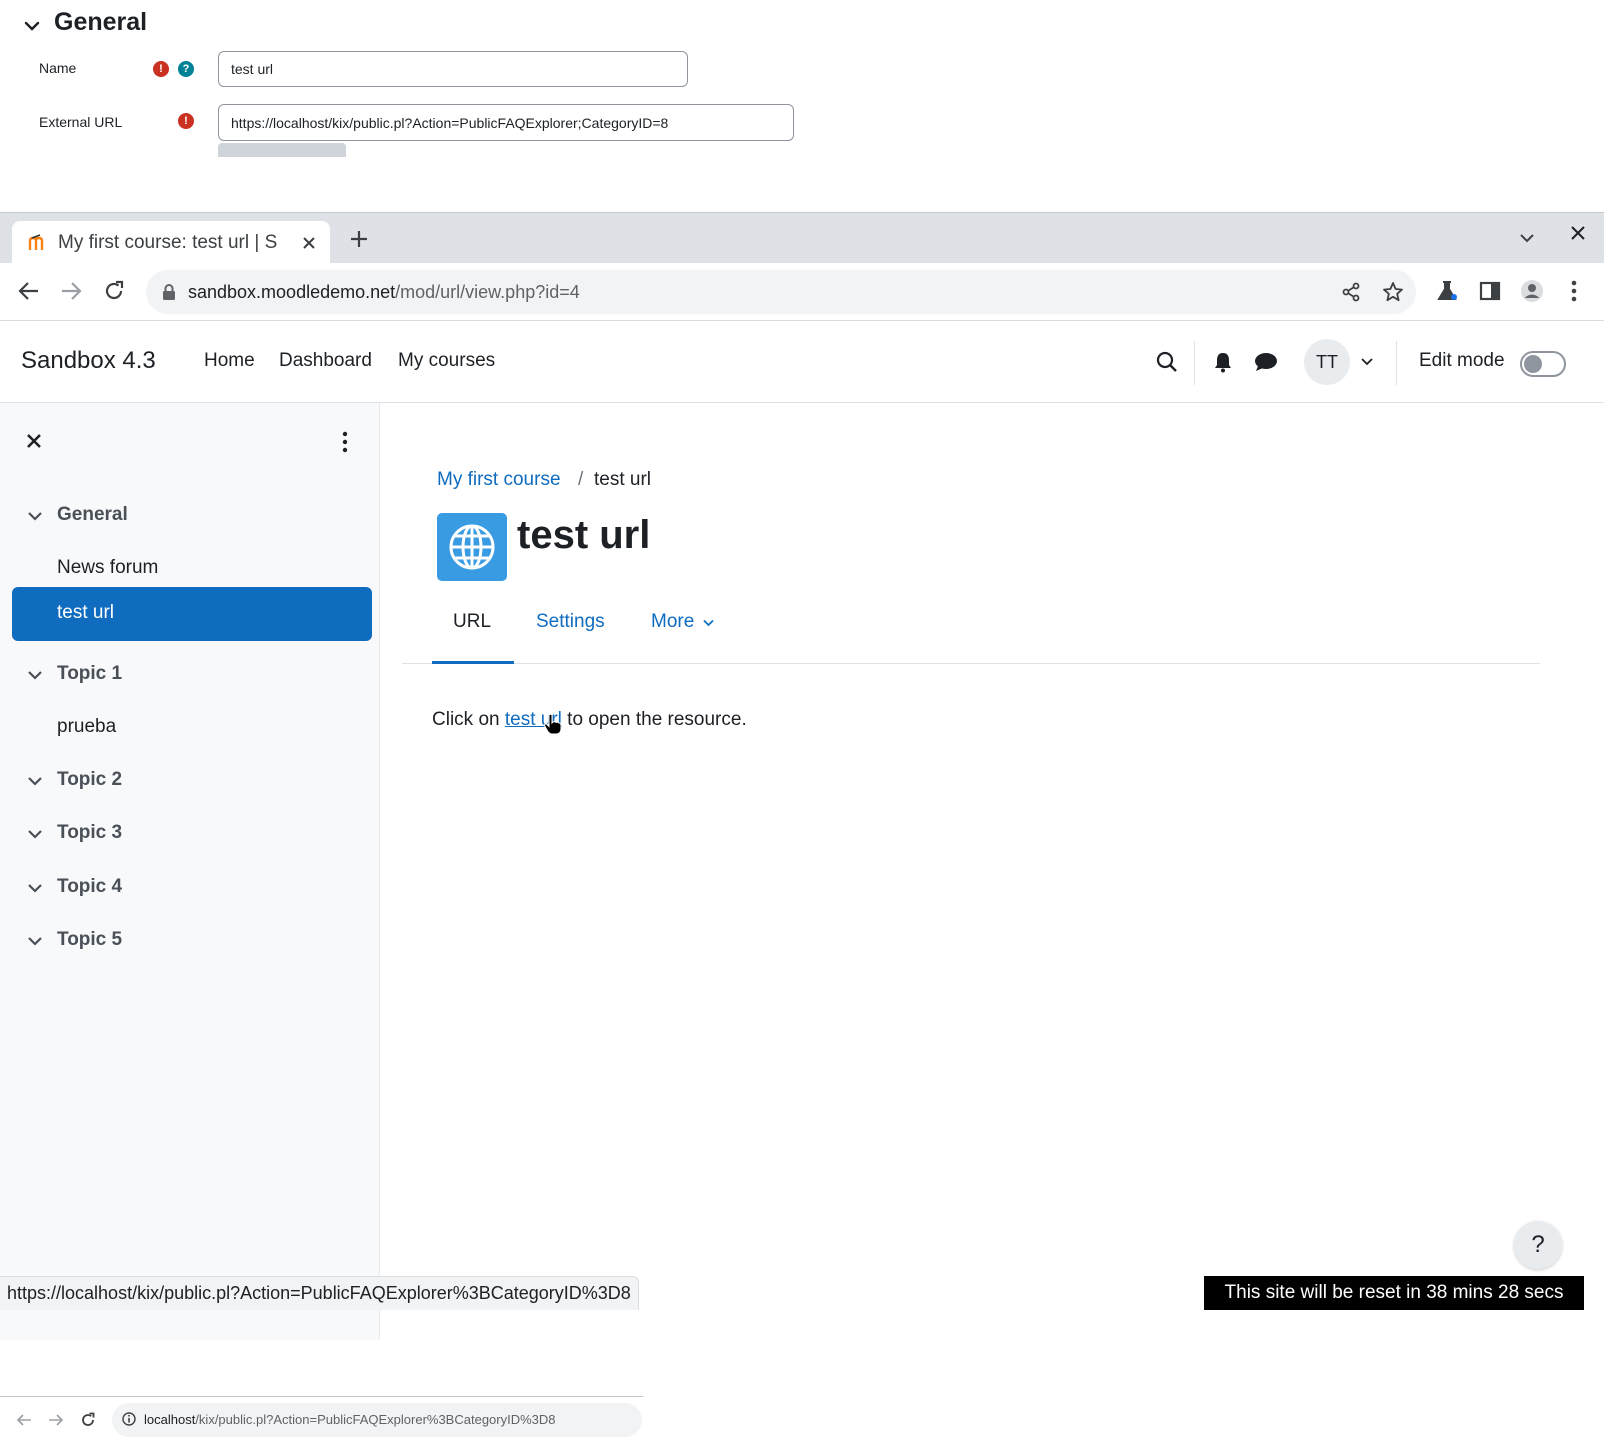 This screenshot has width=1604, height=1442. I want to click on tab-search-chevron-icon, so click(1527, 238).